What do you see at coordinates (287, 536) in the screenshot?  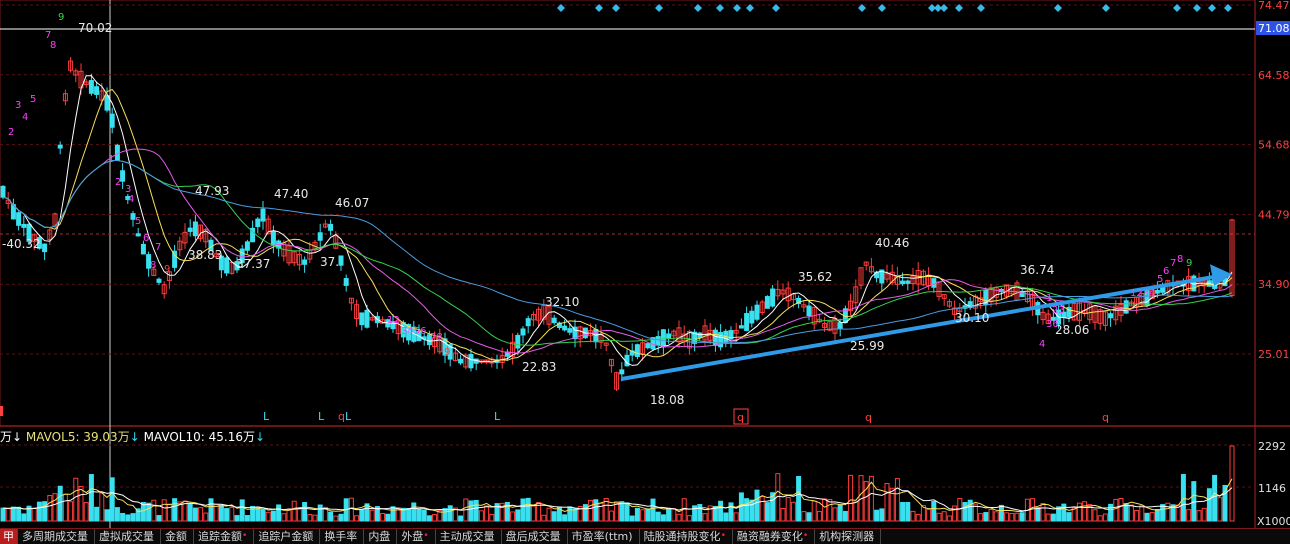 I see `tab-5: 追踪户金额` at bounding box center [287, 536].